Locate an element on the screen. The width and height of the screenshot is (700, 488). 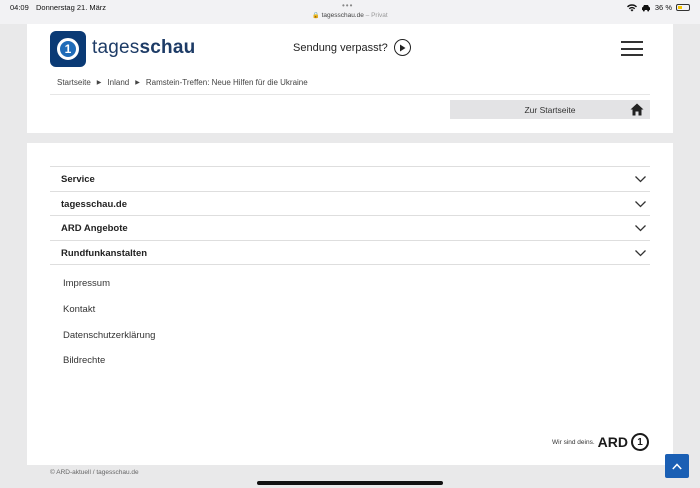
home-button-label: Zur Startseite is located at coordinates (550, 109).